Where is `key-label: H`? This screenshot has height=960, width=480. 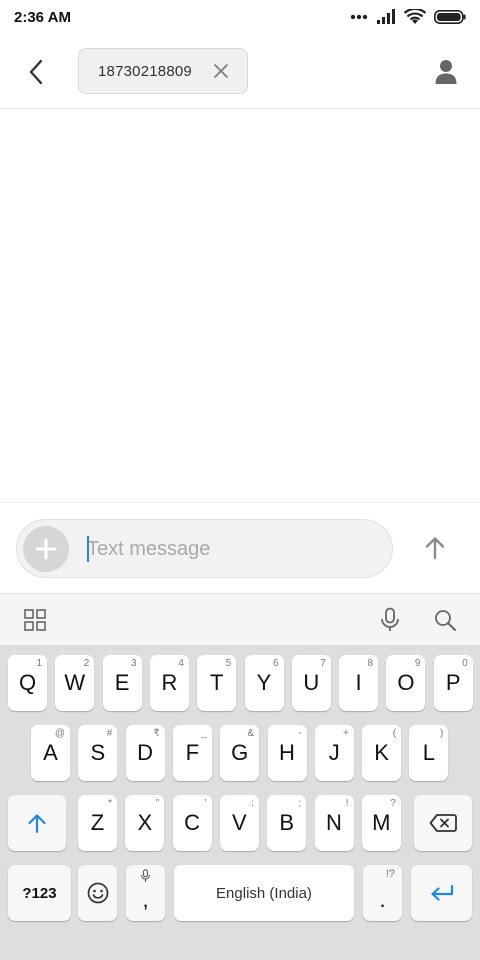 key-label: H is located at coordinates (287, 752).